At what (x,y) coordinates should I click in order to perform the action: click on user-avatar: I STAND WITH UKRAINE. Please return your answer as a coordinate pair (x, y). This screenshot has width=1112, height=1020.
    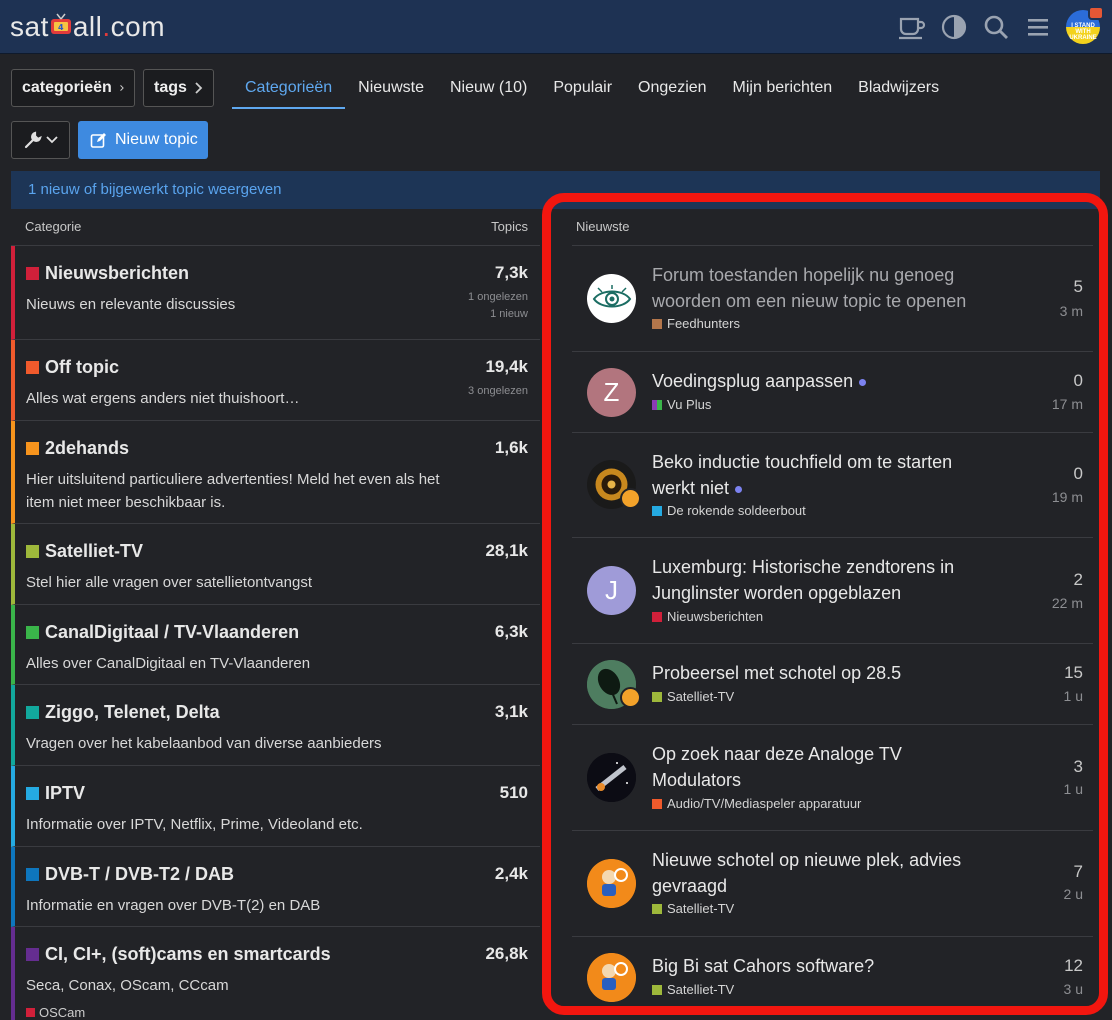
    Looking at the image, I should click on (1085, 25).